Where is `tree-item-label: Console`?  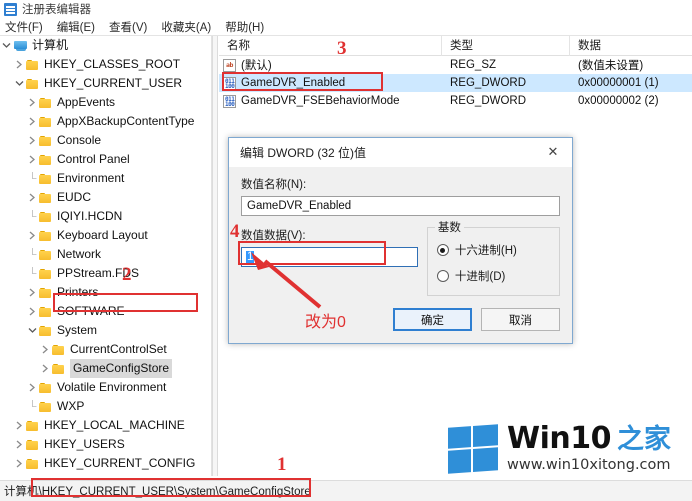
tree-item-label: Console is located at coordinates (79, 140).